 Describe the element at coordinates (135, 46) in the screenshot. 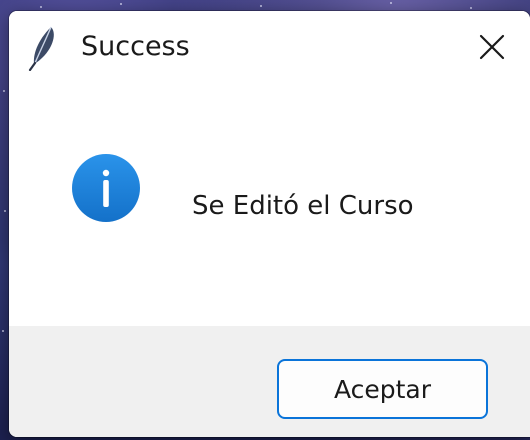

I see `window-title: Success` at that location.